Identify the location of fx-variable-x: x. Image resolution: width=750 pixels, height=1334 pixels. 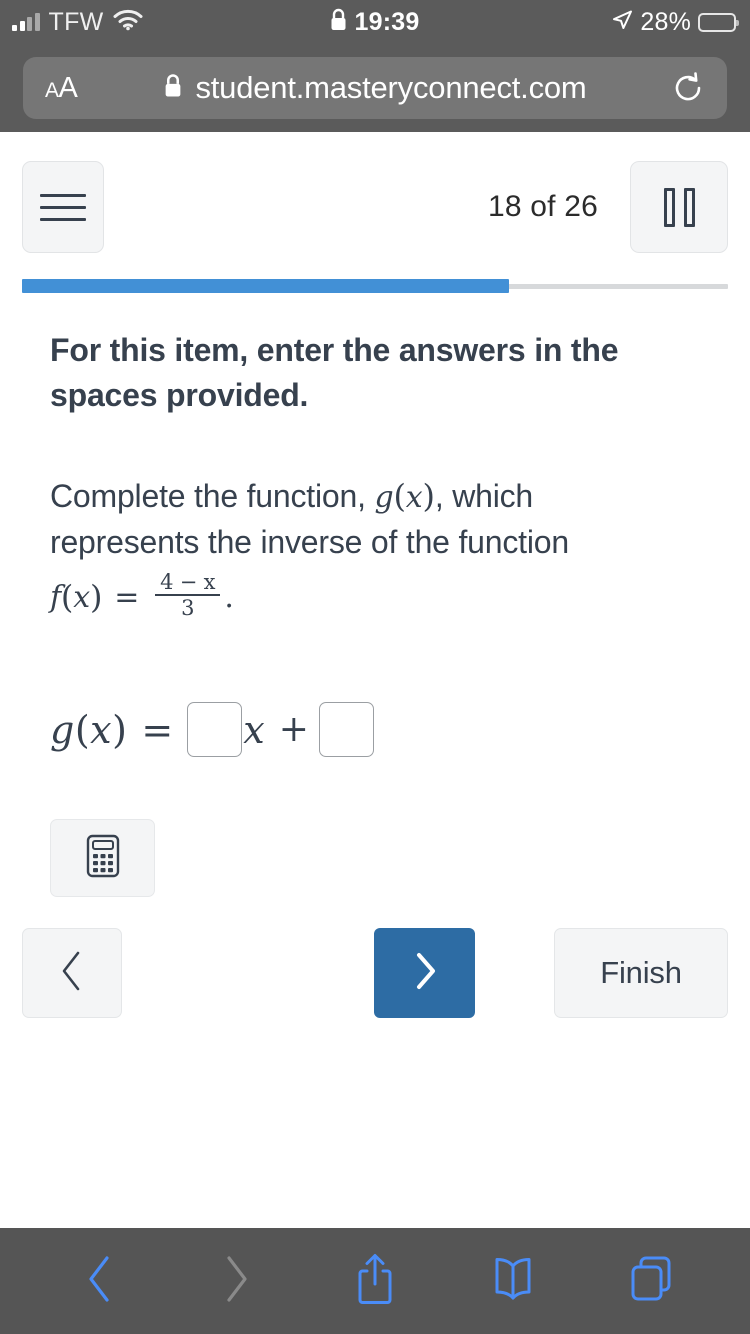
(81, 597).